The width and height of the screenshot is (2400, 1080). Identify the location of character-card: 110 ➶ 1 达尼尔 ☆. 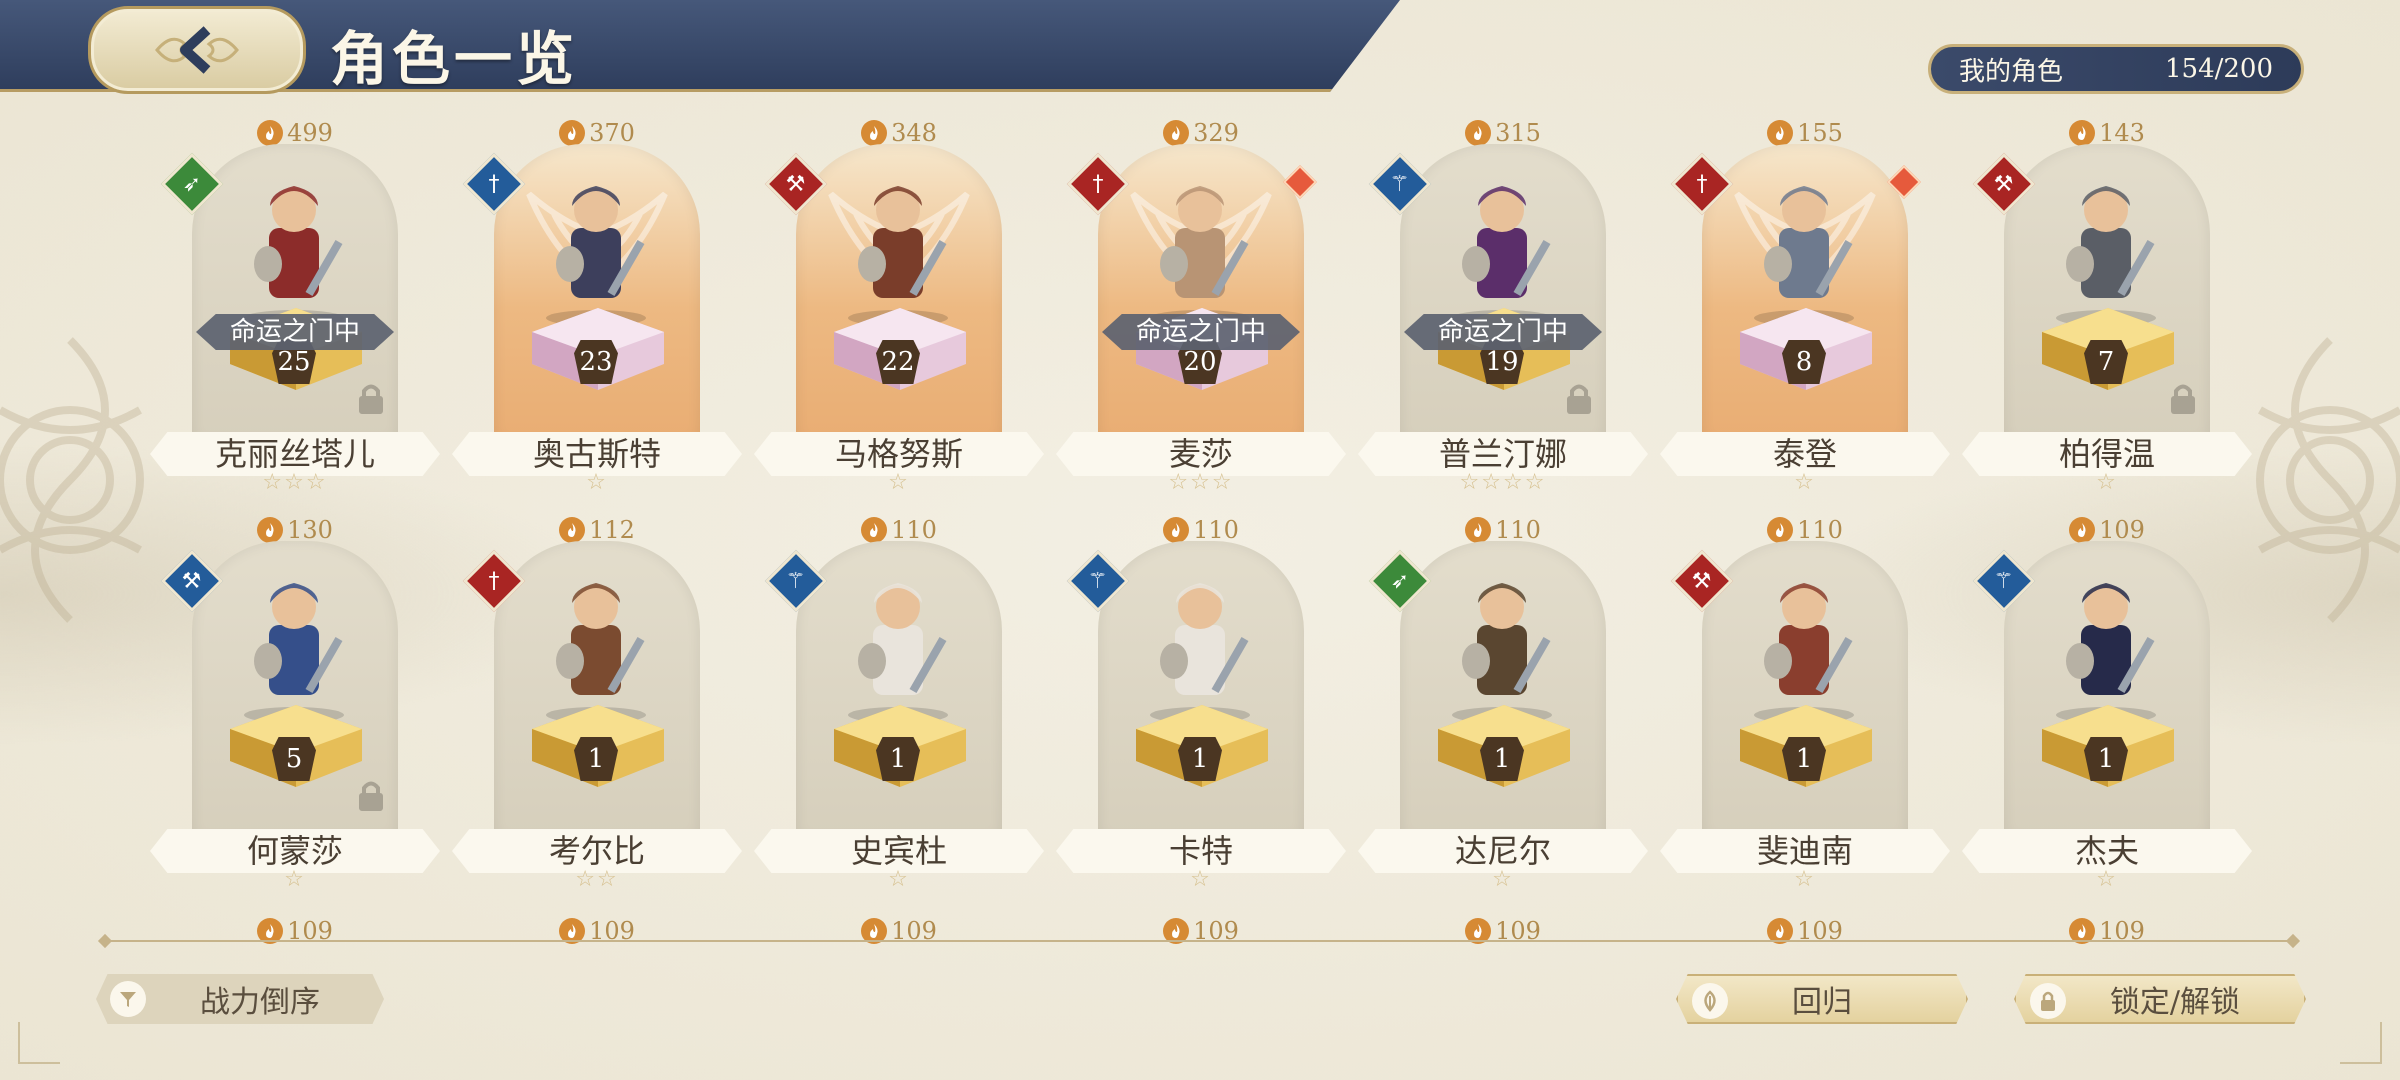
(1503, 703).